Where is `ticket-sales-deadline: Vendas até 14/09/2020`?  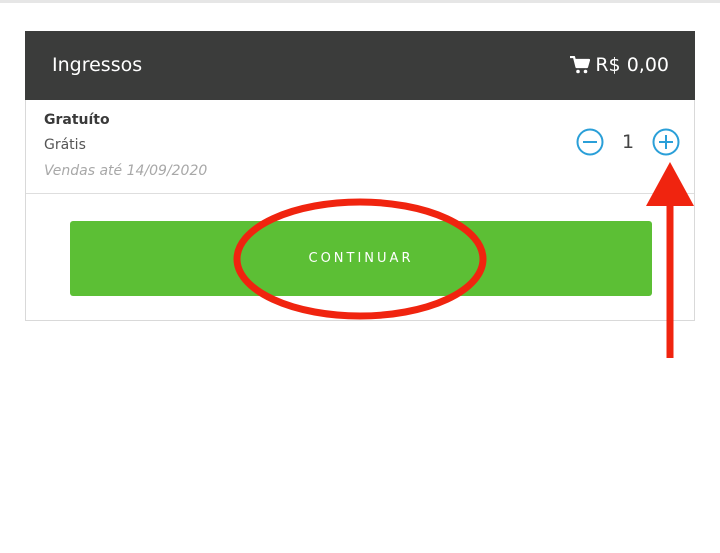 ticket-sales-deadline: Vendas até 14/09/2020 is located at coordinates (126, 171).